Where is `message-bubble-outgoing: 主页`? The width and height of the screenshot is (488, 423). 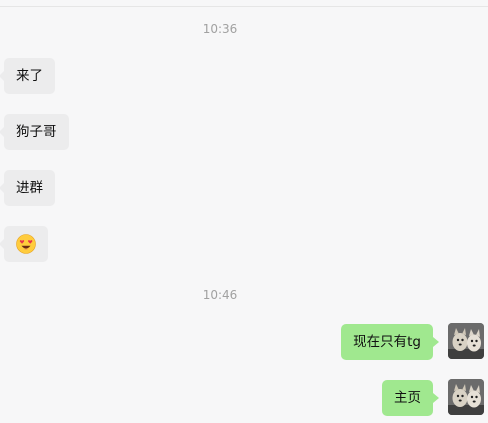
message-bubble-outgoing: 主页 is located at coordinates (410, 398).